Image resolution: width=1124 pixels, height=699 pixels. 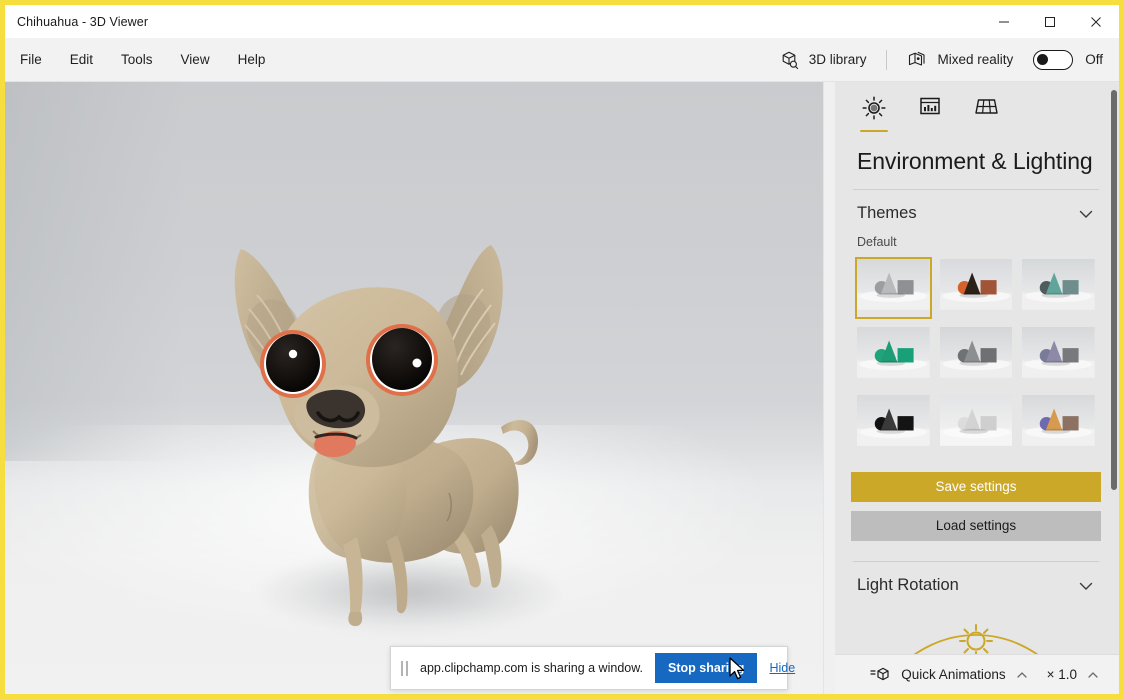 I want to click on close-icon, so click(x=1096, y=21).